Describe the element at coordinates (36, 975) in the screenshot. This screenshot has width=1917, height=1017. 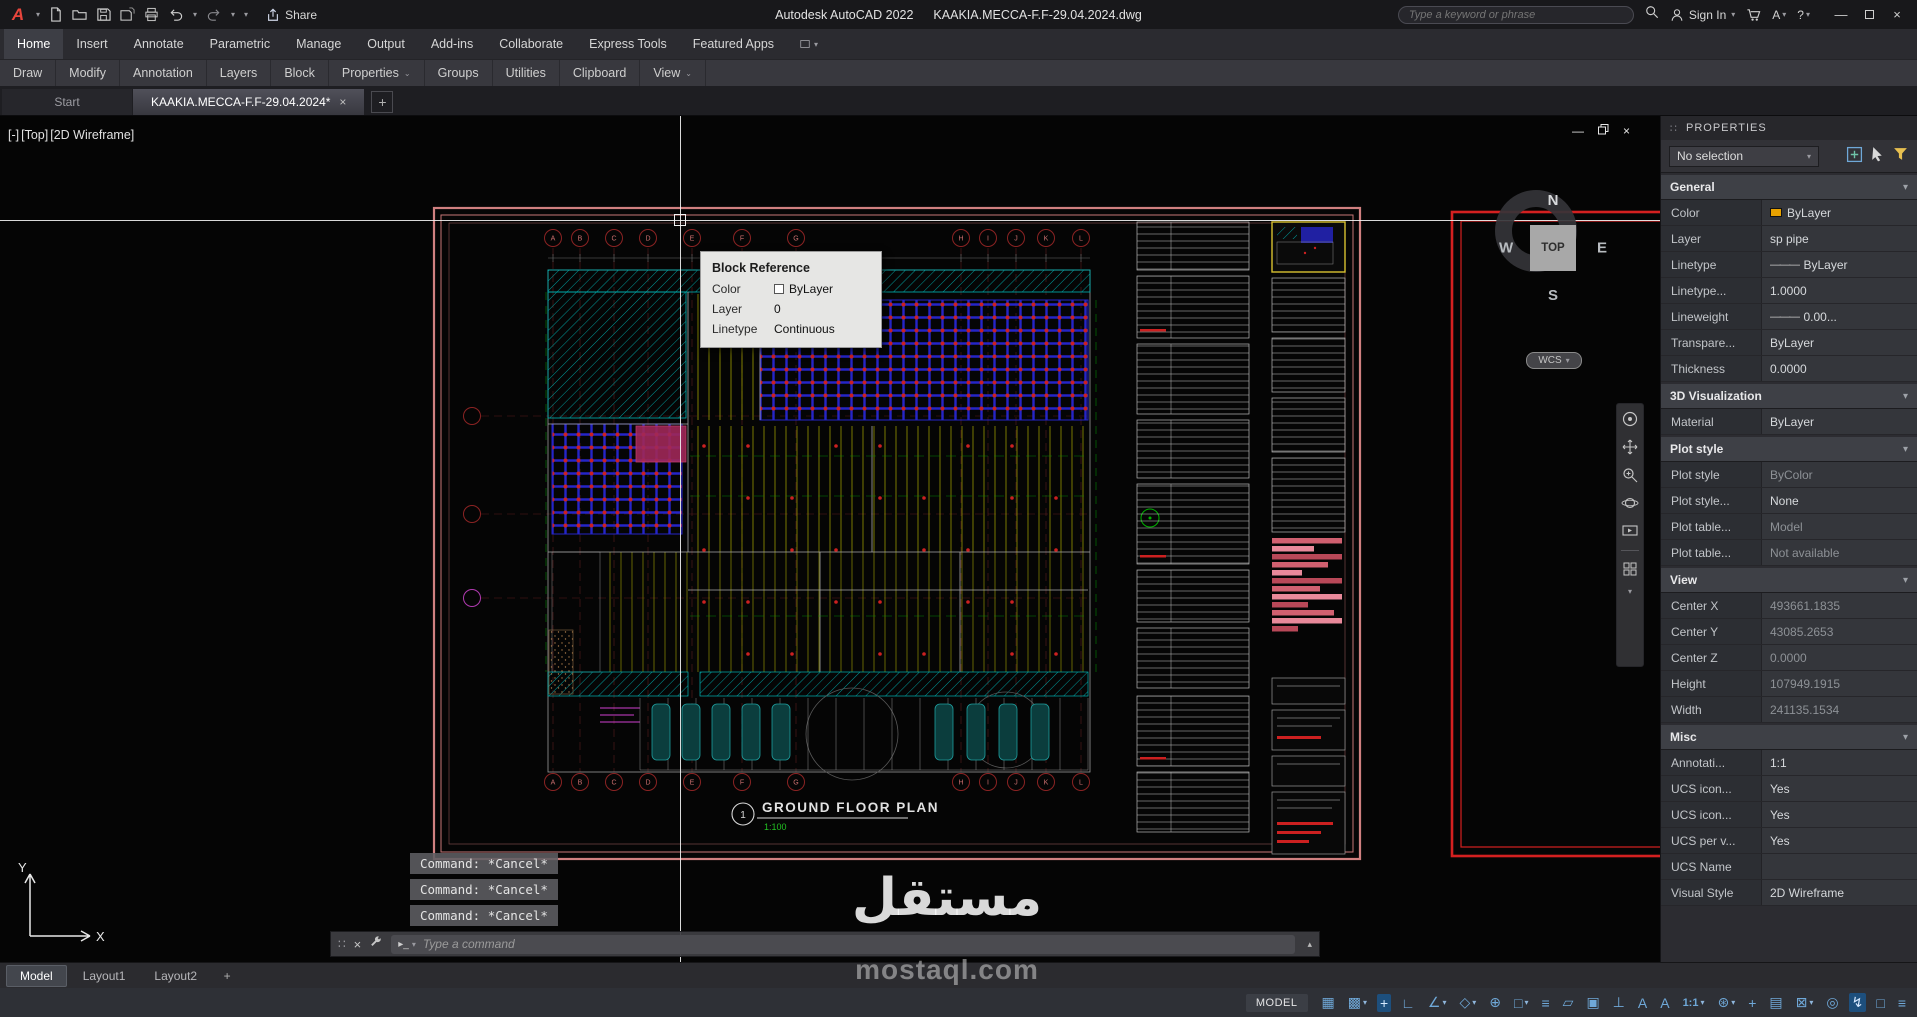
I see `layout-tab-model: Model` at that location.